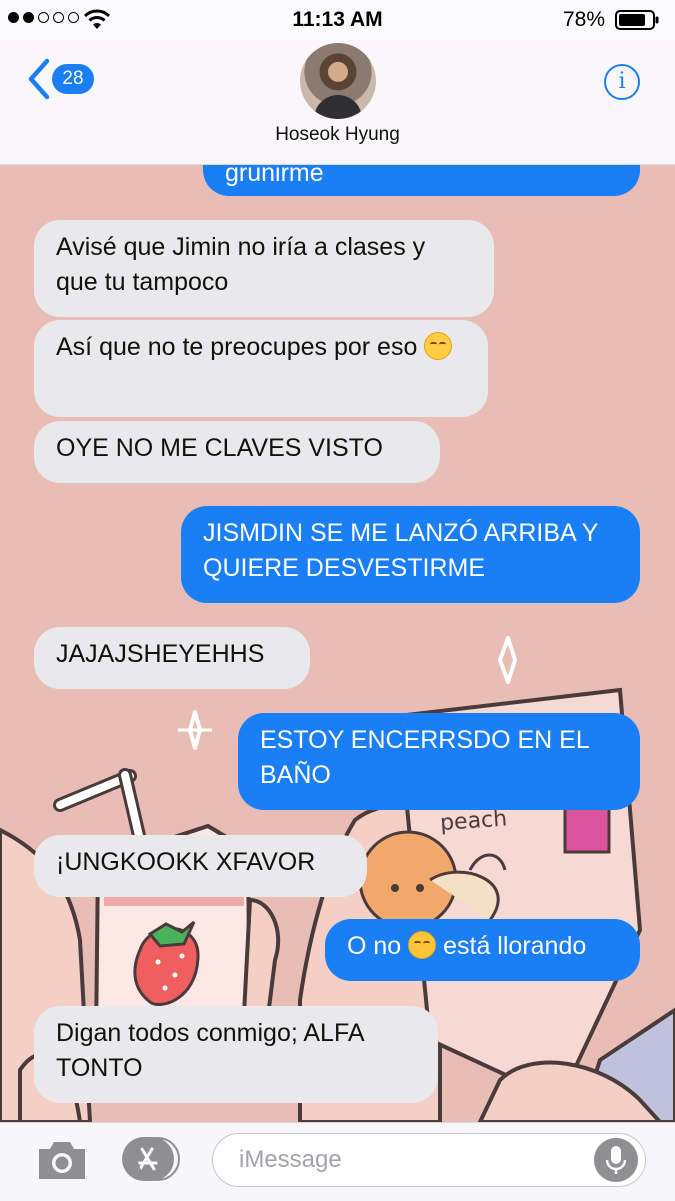  What do you see at coordinates (616, 1160) in the screenshot?
I see `microphone-icon` at bounding box center [616, 1160].